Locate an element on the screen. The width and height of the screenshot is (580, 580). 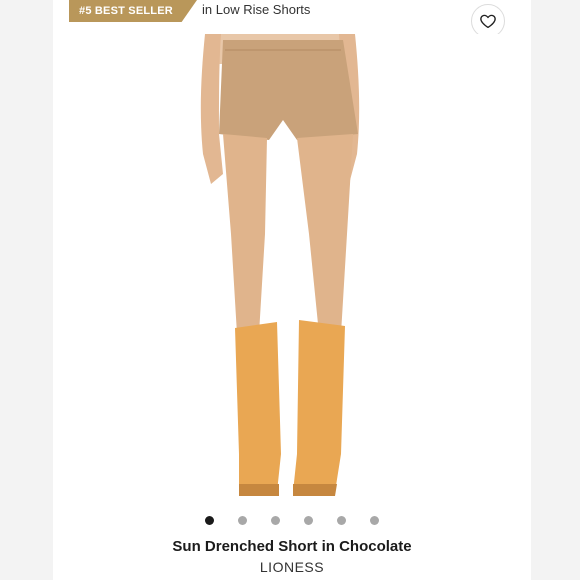
heart-icon is located at coordinates (488, 21).